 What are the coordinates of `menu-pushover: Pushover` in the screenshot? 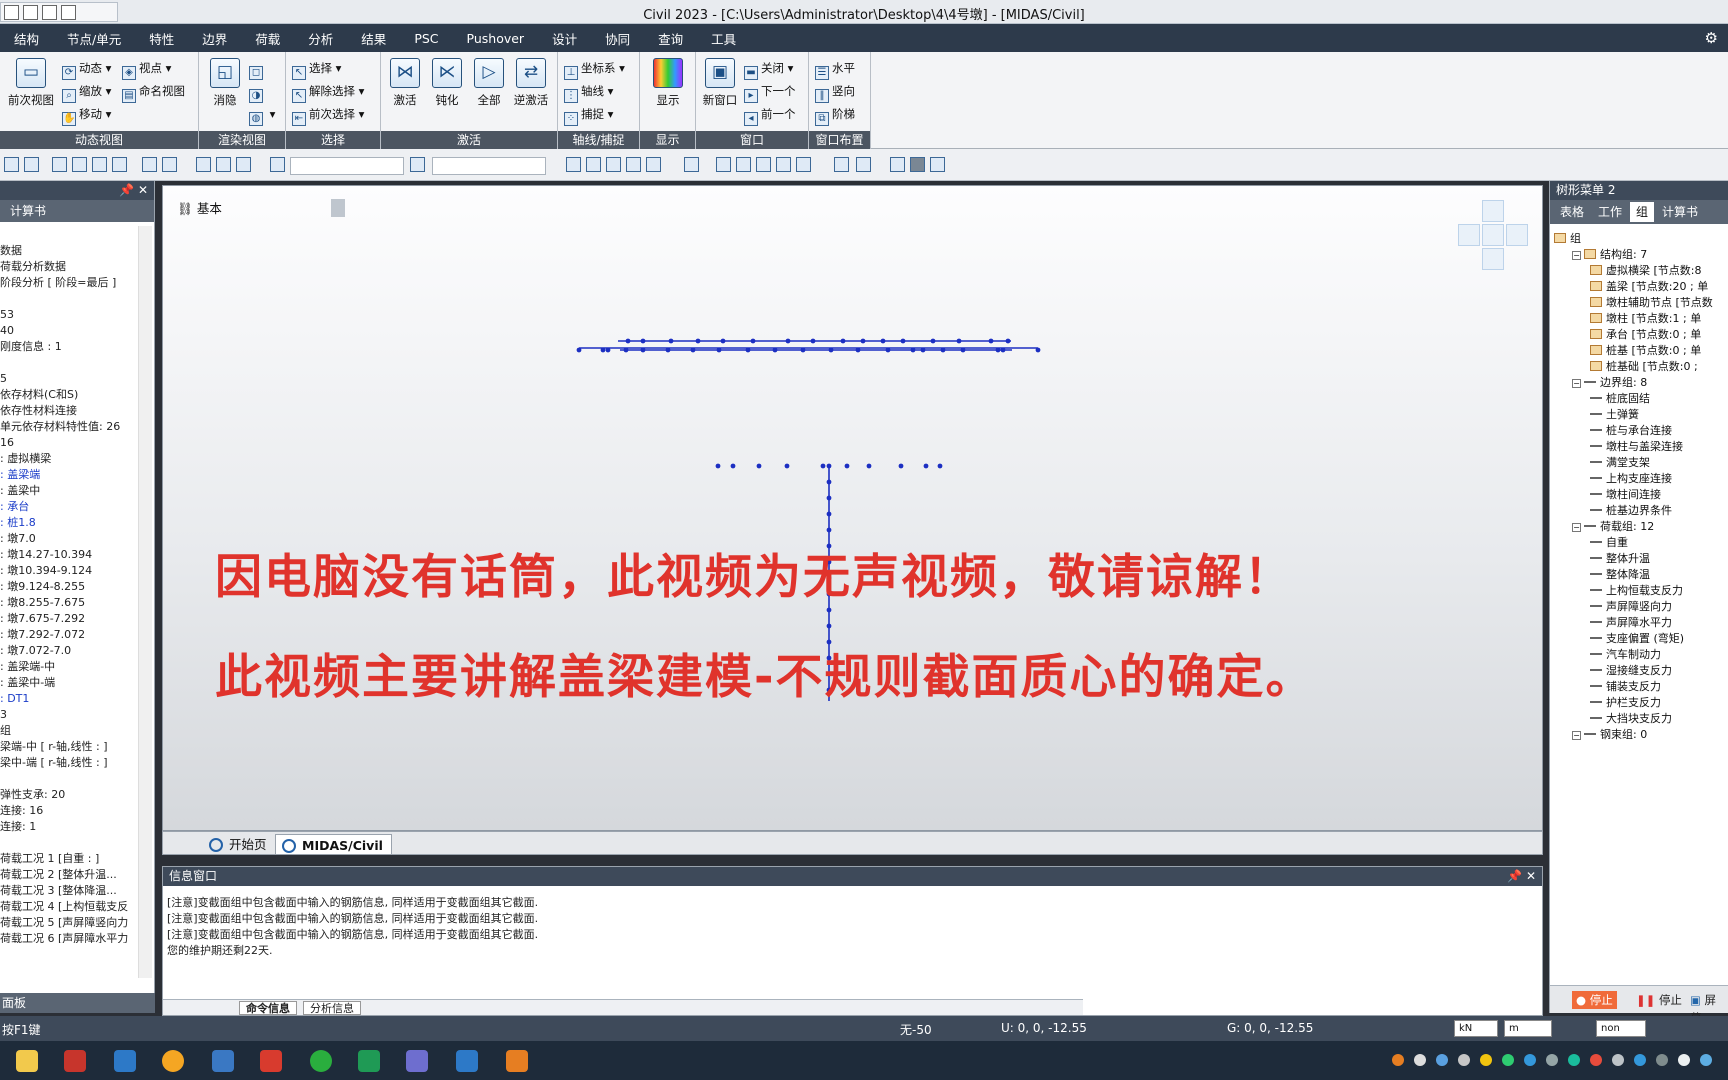 It's located at (496, 38).